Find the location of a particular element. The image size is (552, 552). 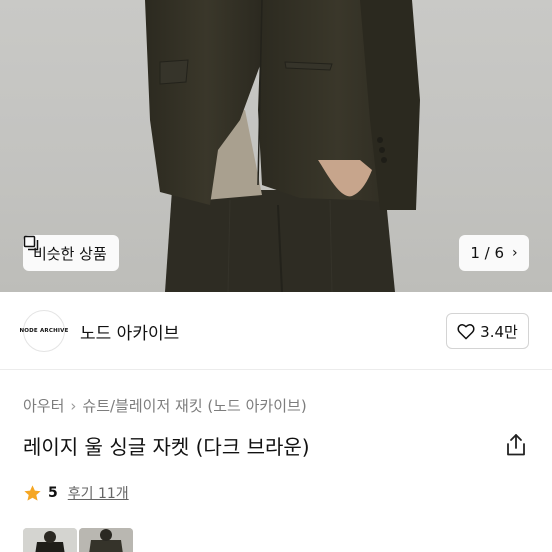

similar-items-label: 비슷한 상품 is located at coordinates (70, 253).